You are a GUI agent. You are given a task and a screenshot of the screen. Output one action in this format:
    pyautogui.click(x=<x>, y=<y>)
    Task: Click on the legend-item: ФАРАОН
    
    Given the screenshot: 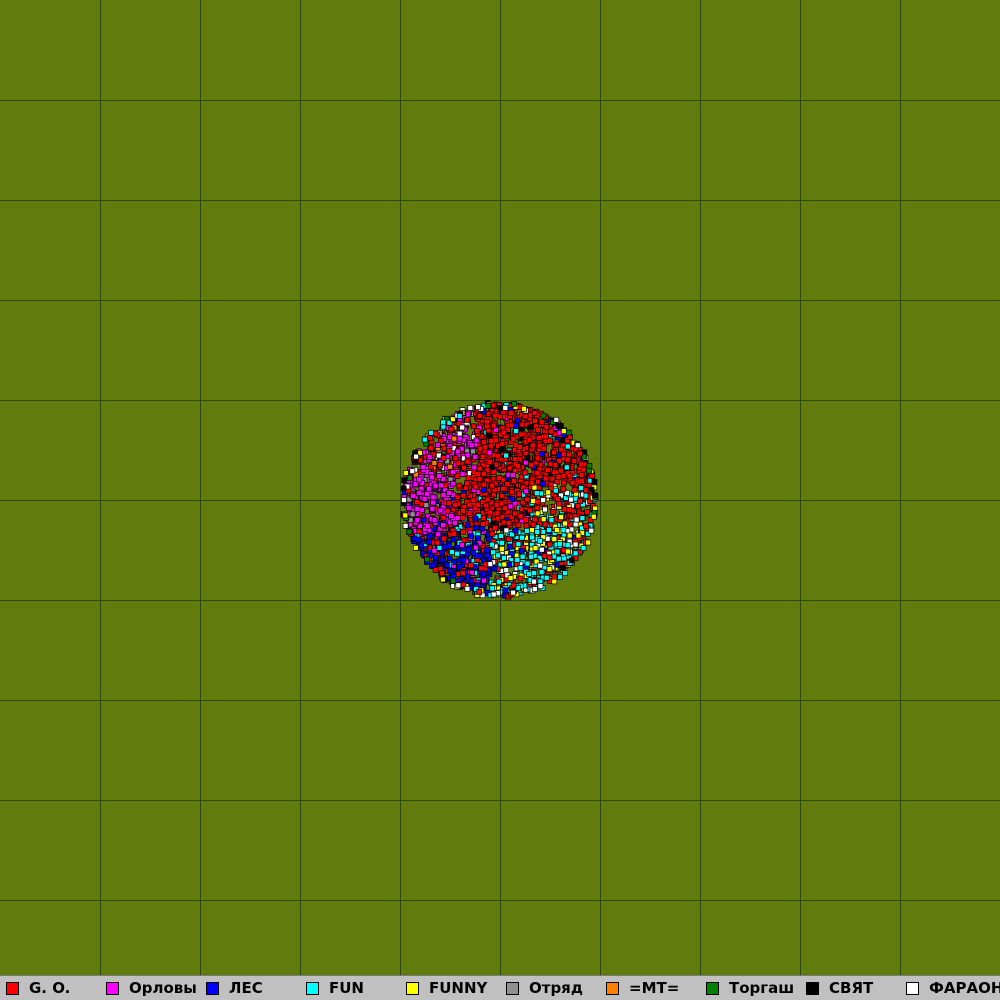 What is the action you would take?
    pyautogui.click(x=950, y=988)
    